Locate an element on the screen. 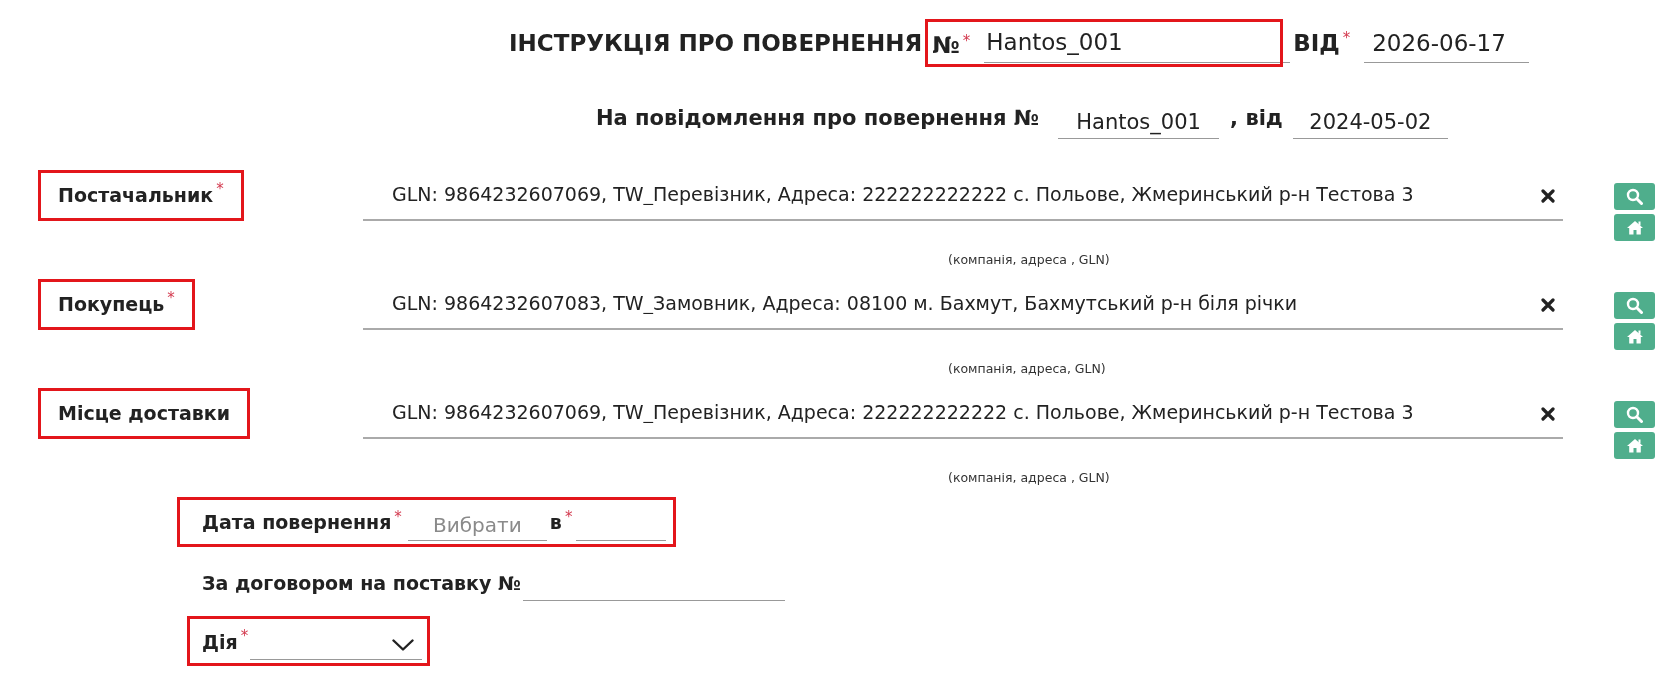 Image resolution: width=1680 pixels, height=681 pixels. field-label: Місце доставки is located at coordinates (144, 412).